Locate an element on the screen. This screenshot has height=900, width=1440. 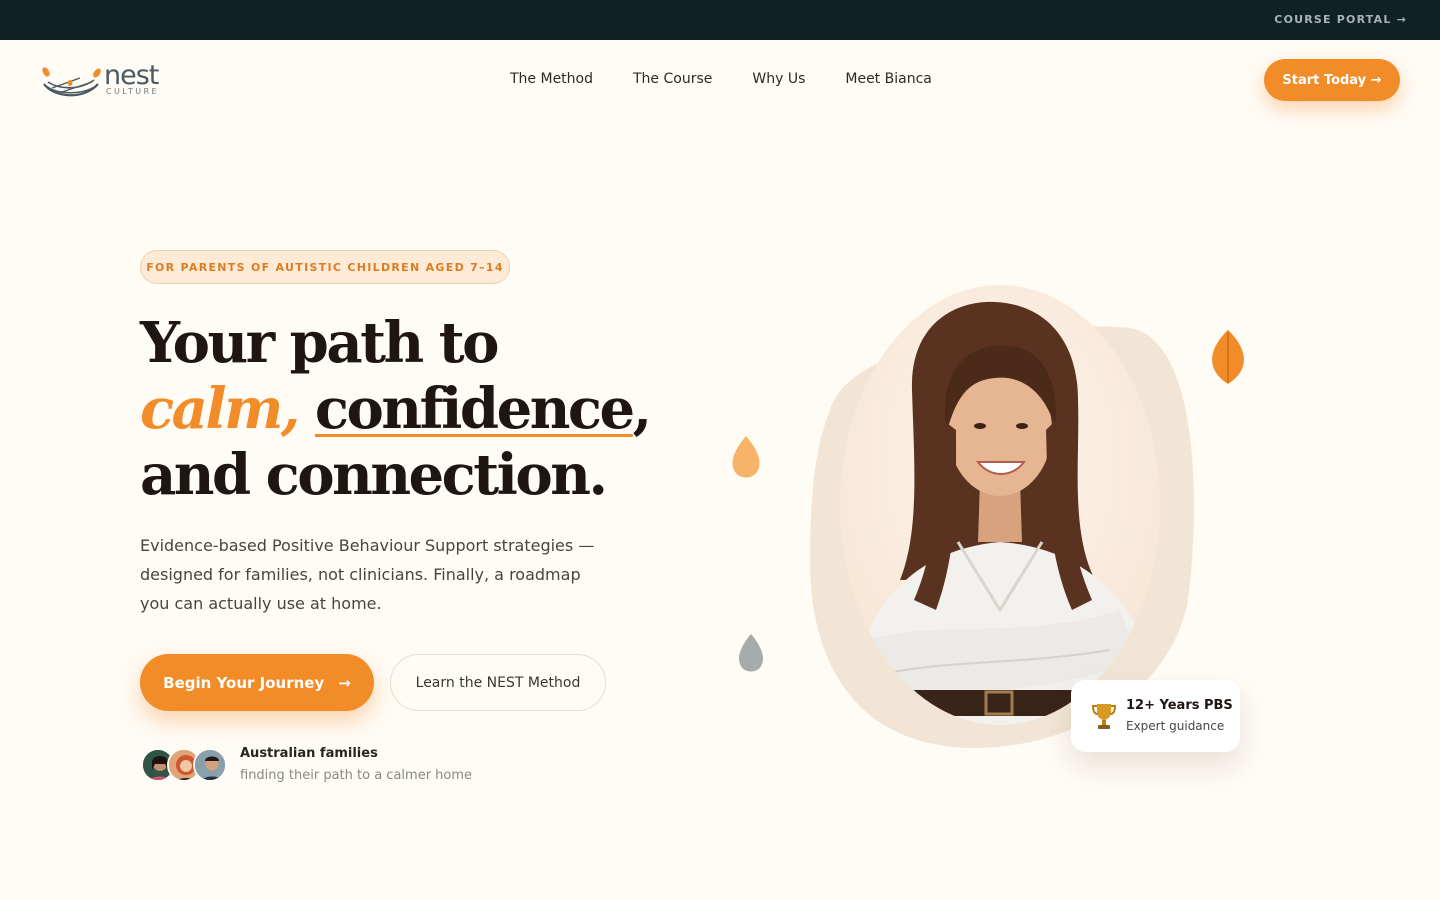
leaf-icon is located at coordinates (1228, 357).